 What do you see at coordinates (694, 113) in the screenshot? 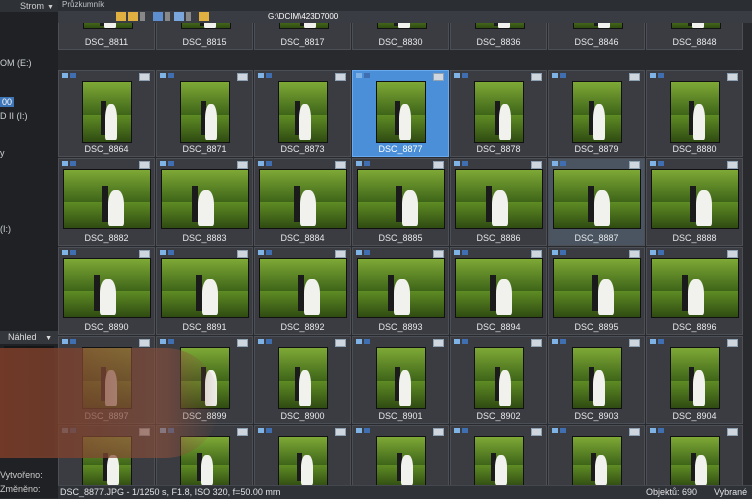
I see `thumbnail-cell: DSC_8880` at bounding box center [694, 113].